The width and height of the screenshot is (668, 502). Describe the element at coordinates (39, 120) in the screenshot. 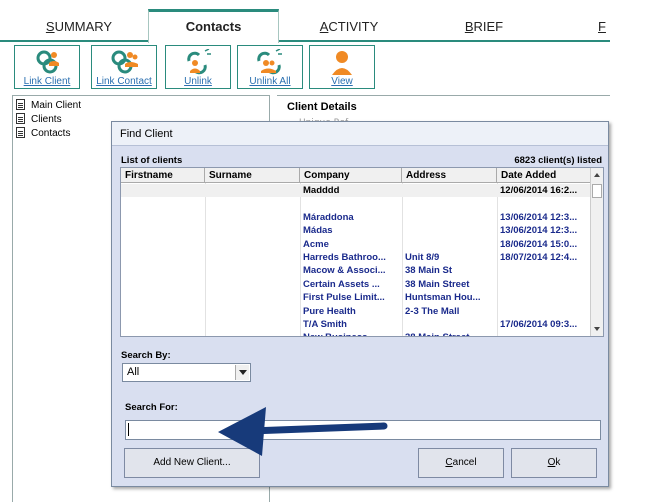

I see `tree-item-clients: Clients` at that location.